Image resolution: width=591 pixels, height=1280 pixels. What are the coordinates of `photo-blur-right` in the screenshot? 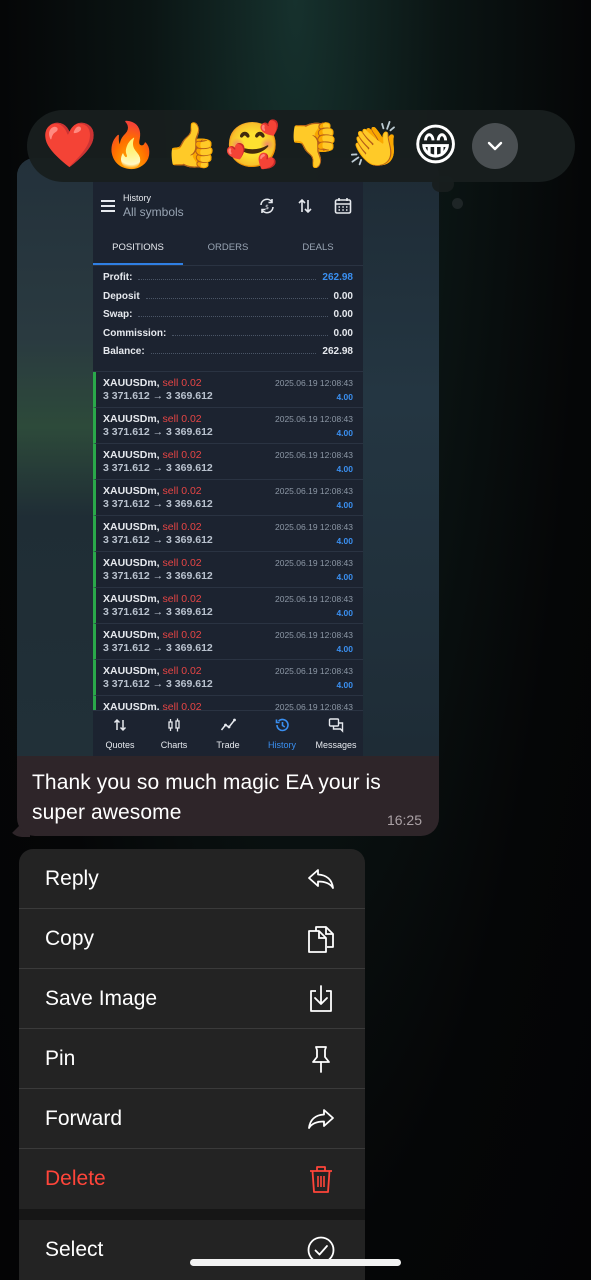 It's located at (401, 457).